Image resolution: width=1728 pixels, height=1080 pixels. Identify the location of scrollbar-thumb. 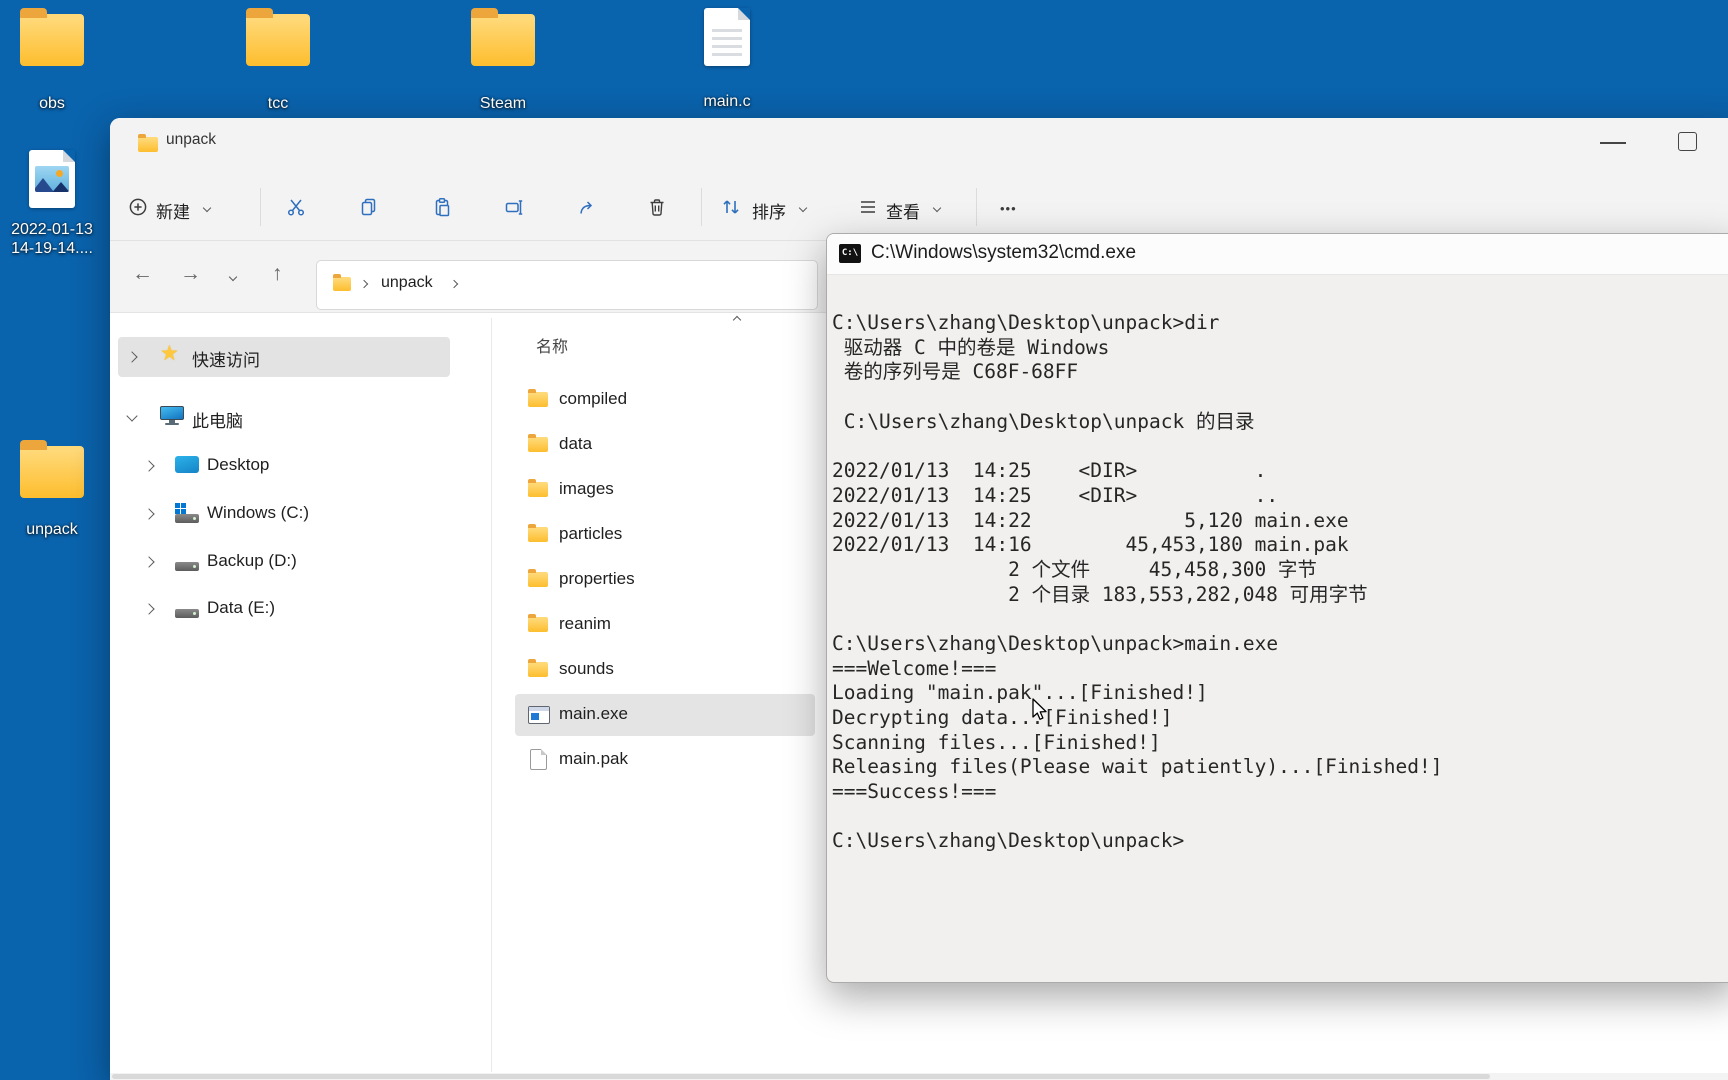
(801, 1076).